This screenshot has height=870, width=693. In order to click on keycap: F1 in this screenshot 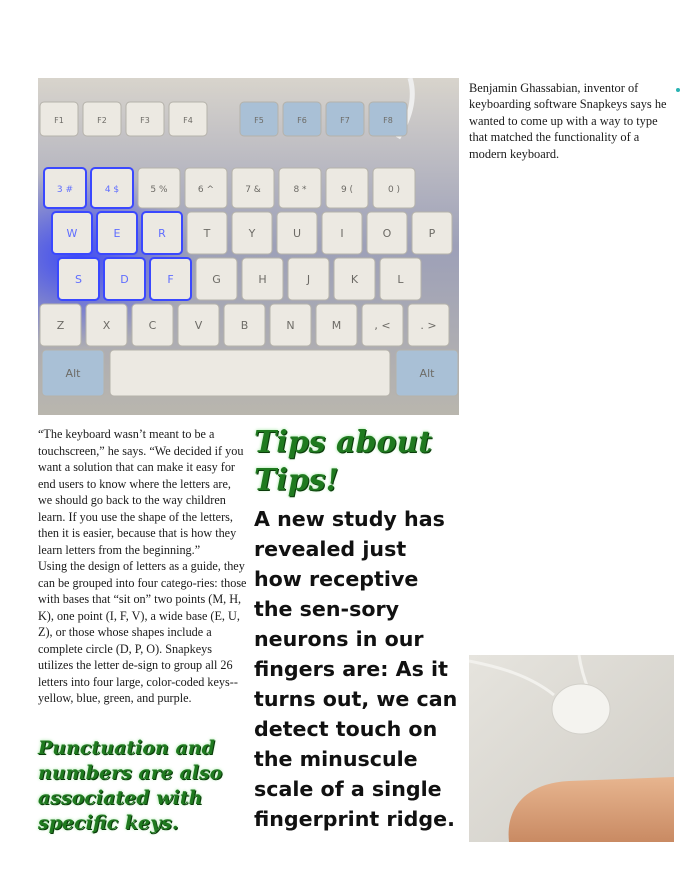, I will do `click(59, 119)`.